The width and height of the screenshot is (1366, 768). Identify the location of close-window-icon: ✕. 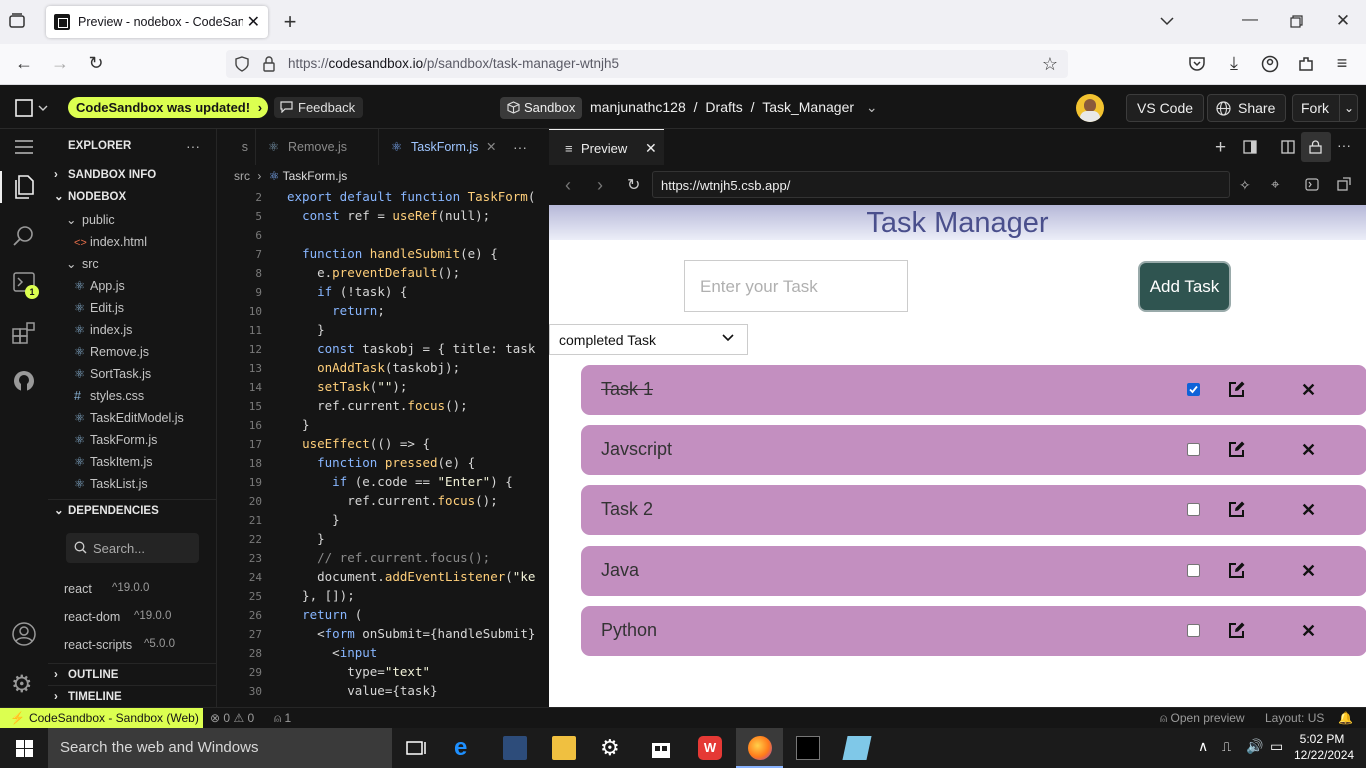
(1343, 21).